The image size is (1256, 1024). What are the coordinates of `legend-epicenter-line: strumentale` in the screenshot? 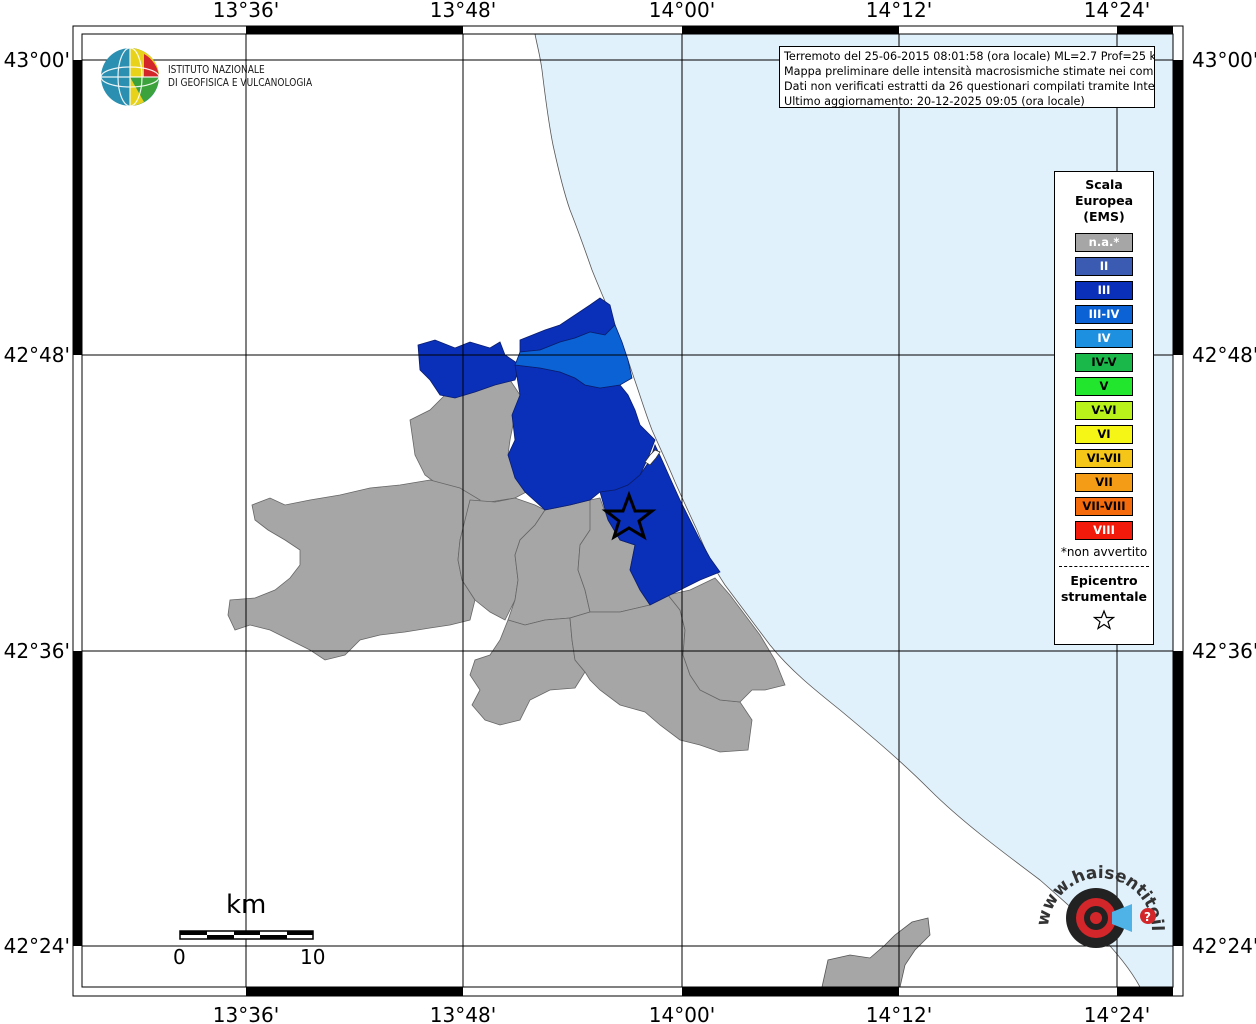 It's located at (1104, 596).